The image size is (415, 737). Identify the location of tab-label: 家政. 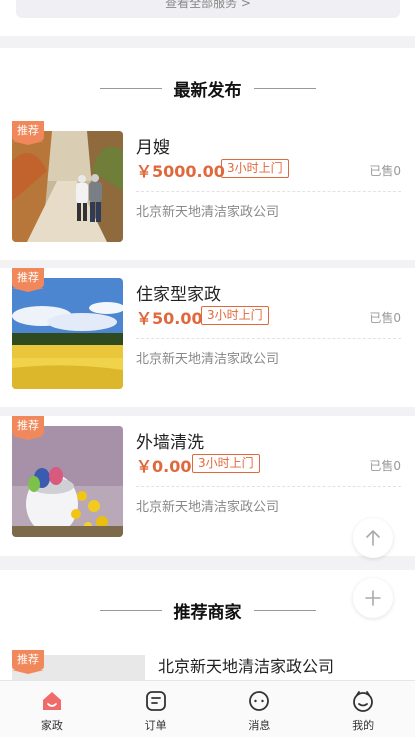
(51, 725).